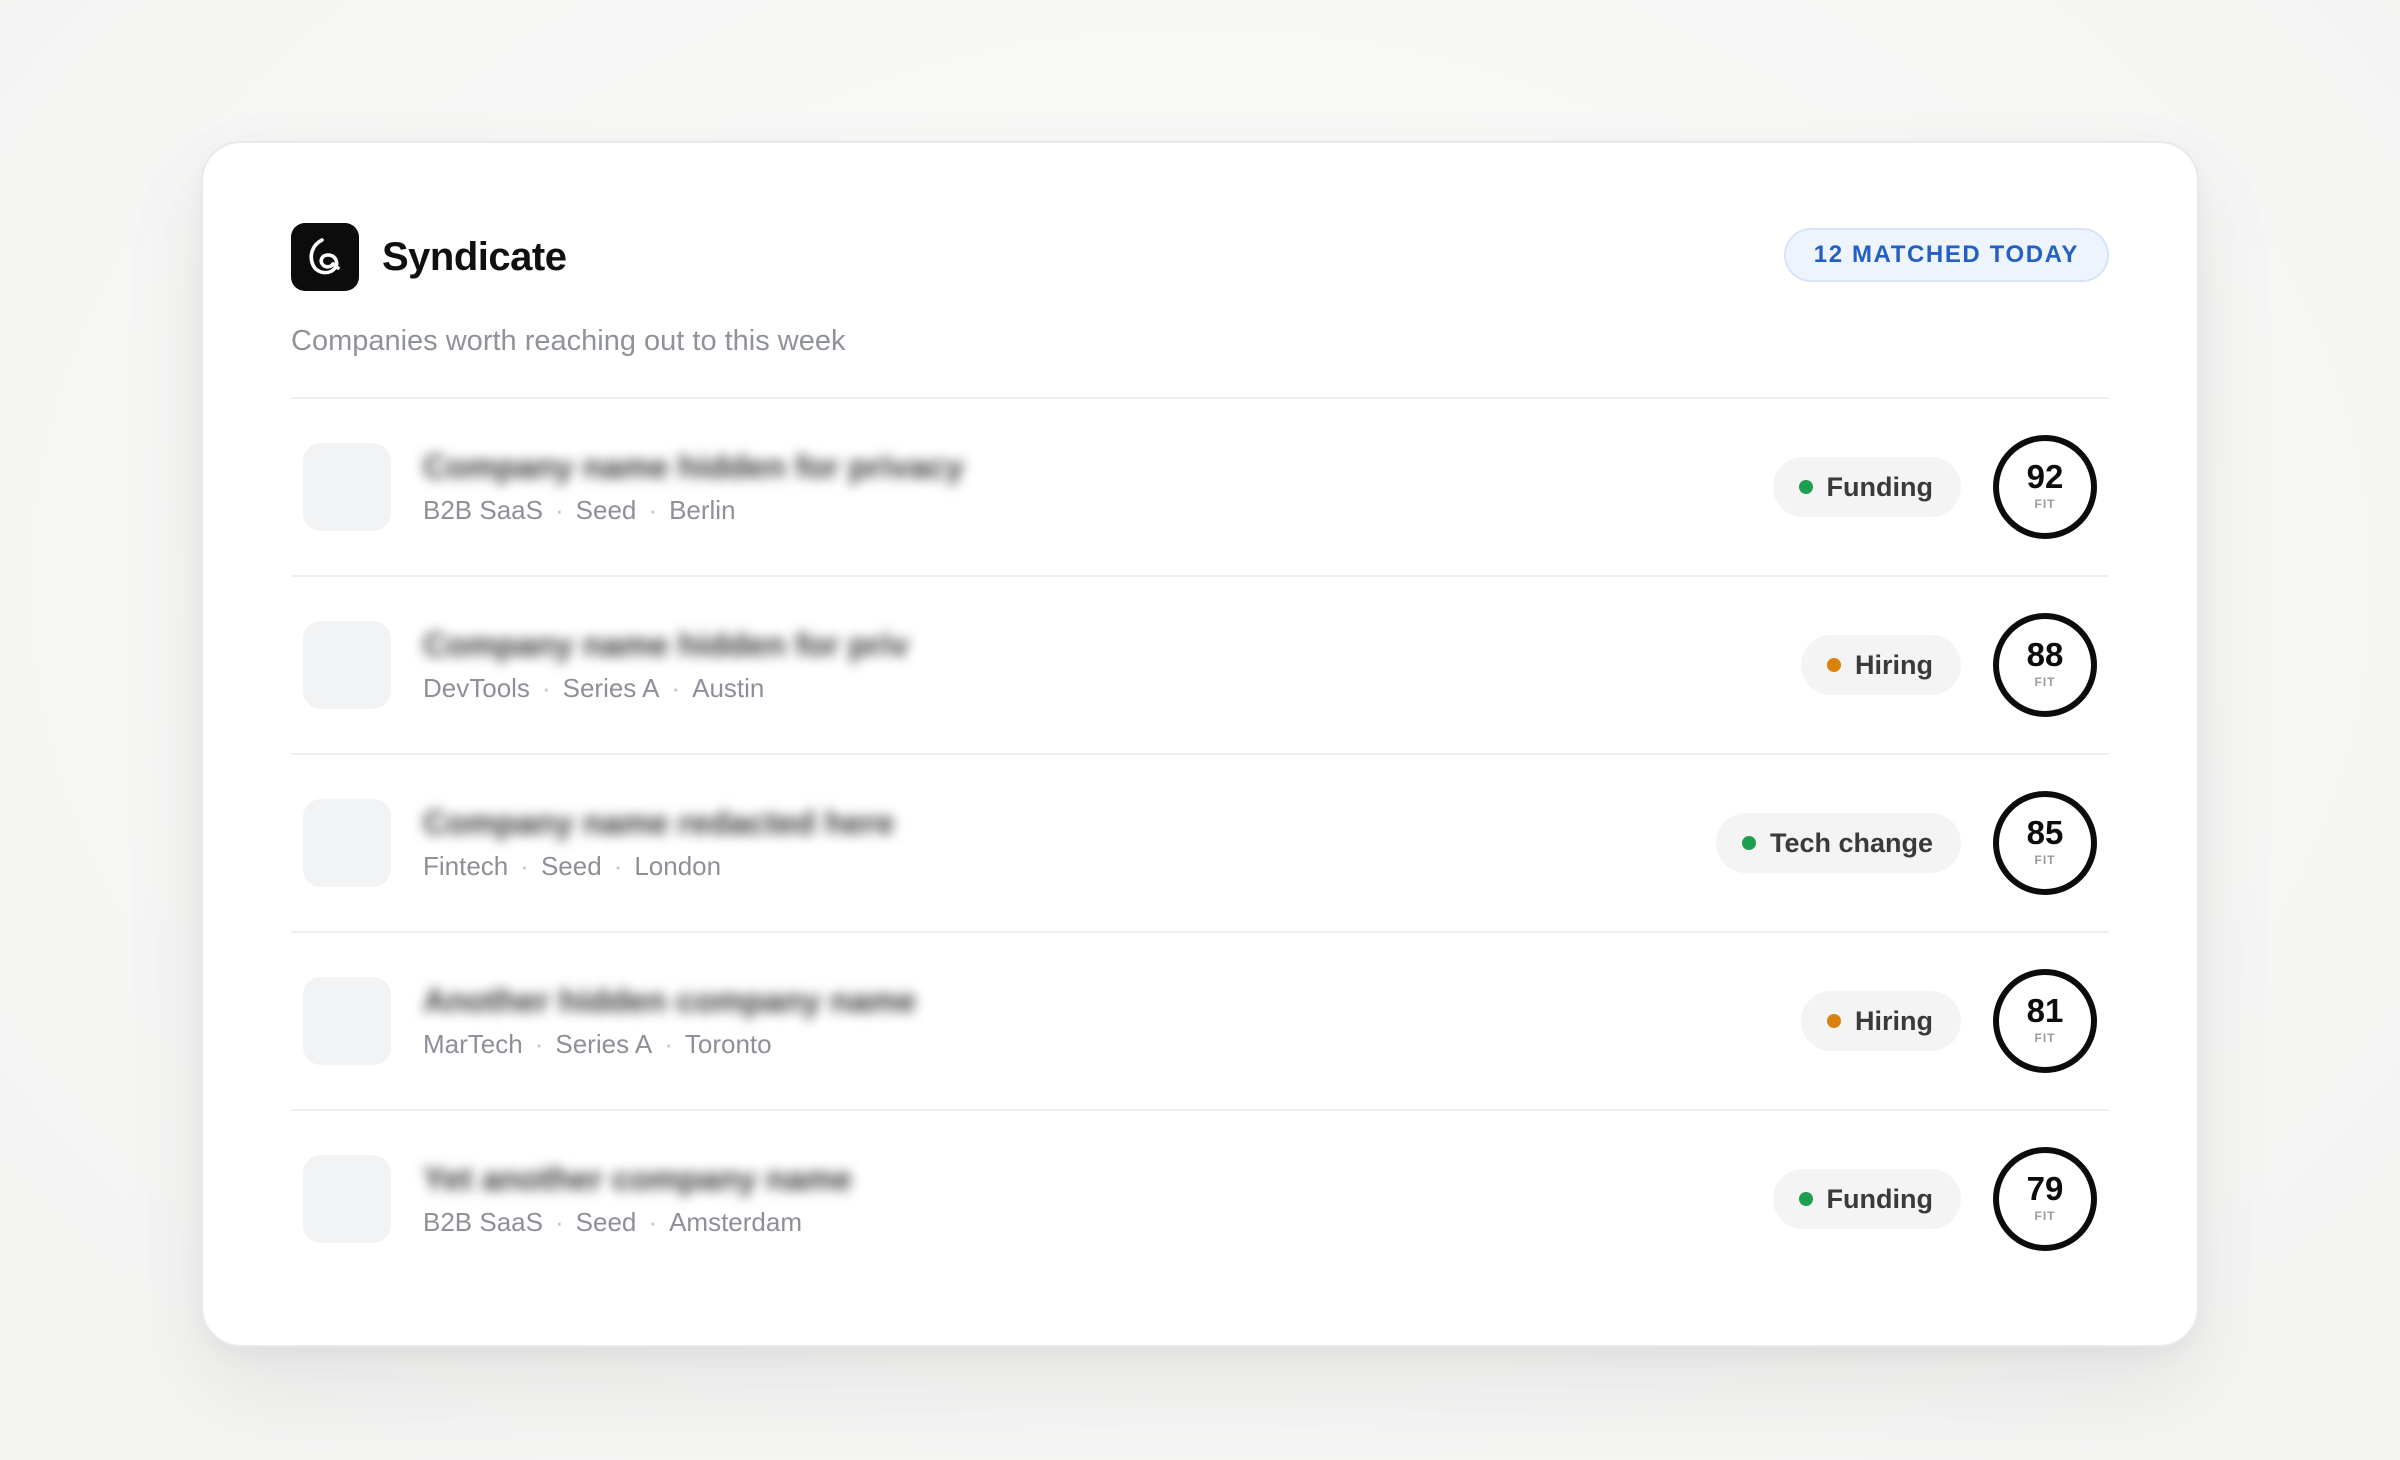 This screenshot has height=1460, width=2400. Describe the element at coordinates (1851, 843) in the screenshot. I see `signal-label: Tech change` at that location.